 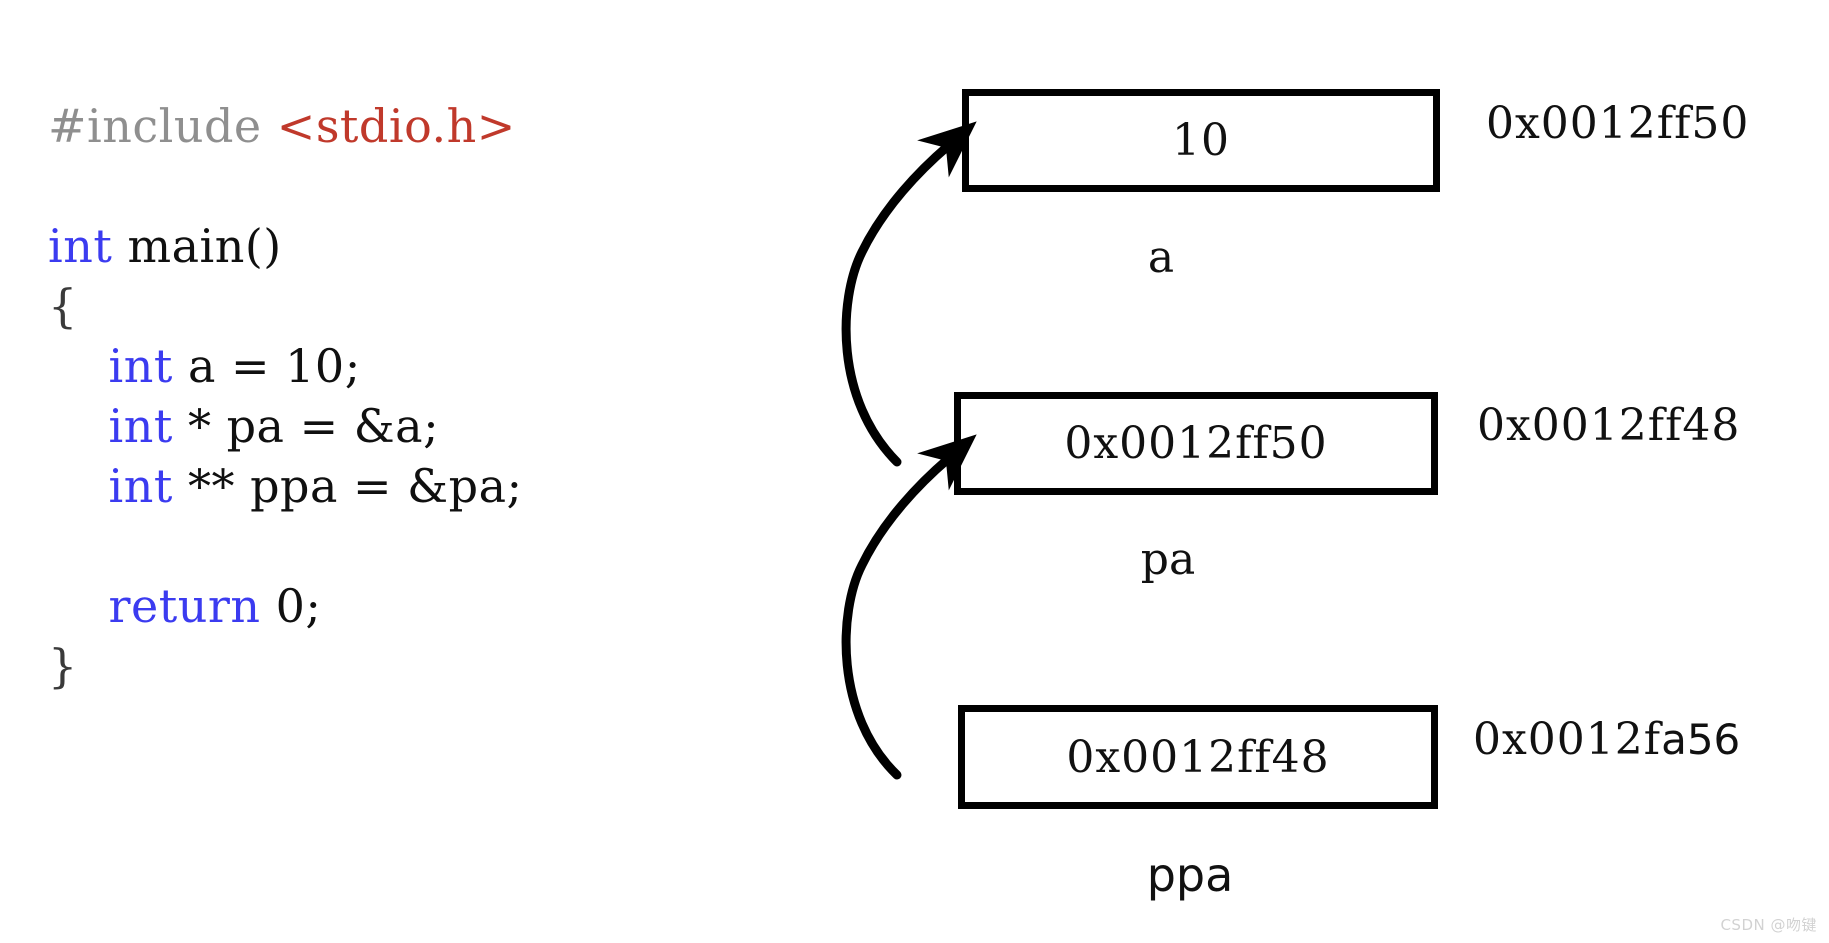 I want to click on memory-address-pa-text: 0x0012ff48, so click(x=1609, y=425).